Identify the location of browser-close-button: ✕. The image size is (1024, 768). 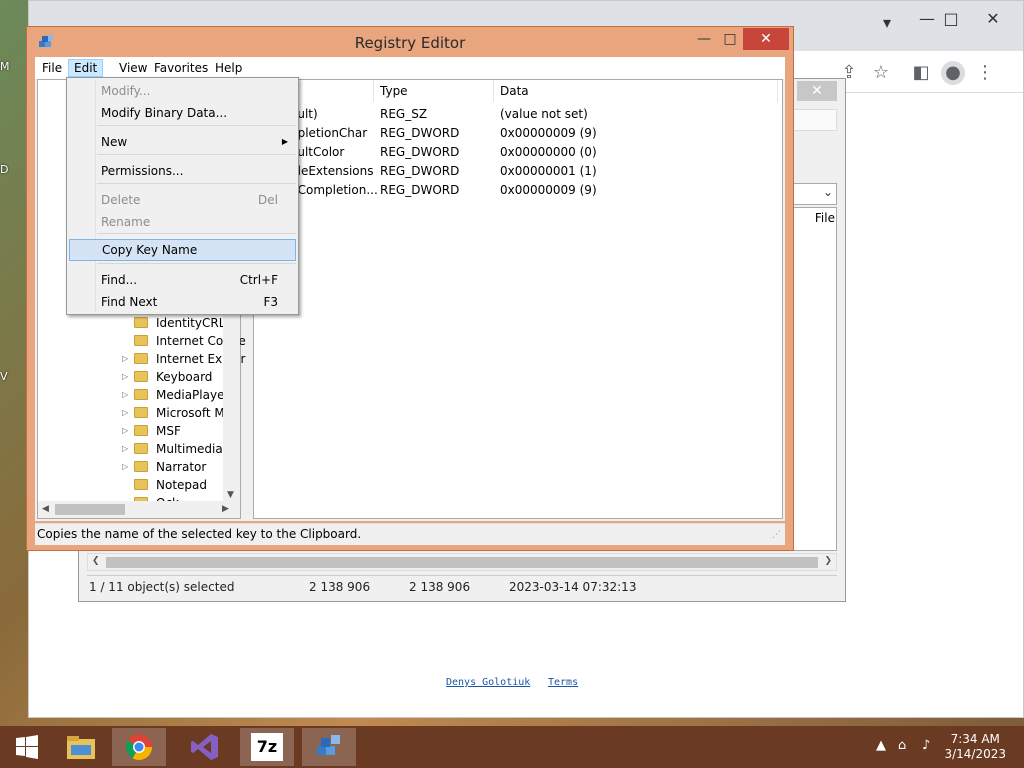
(993, 19).